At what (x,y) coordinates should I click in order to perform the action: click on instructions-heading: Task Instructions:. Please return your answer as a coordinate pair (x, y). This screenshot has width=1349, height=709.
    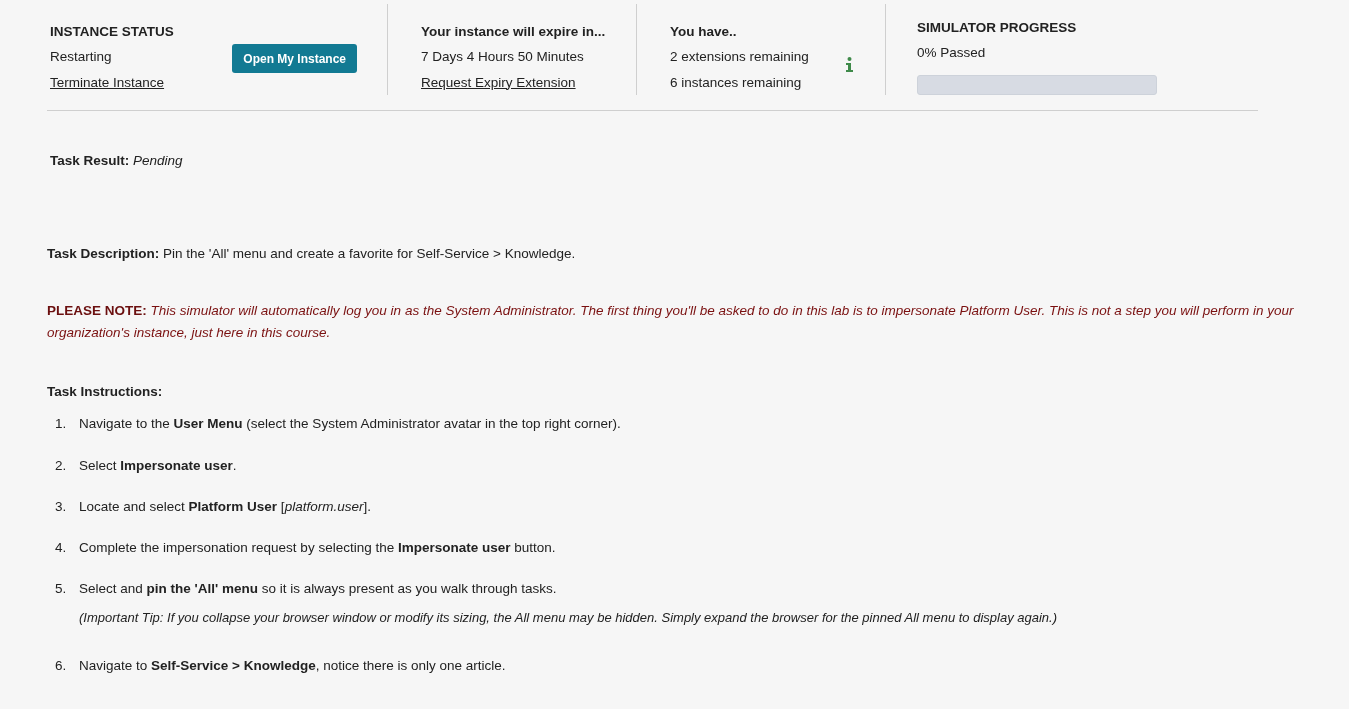
    Looking at the image, I should click on (105, 391).